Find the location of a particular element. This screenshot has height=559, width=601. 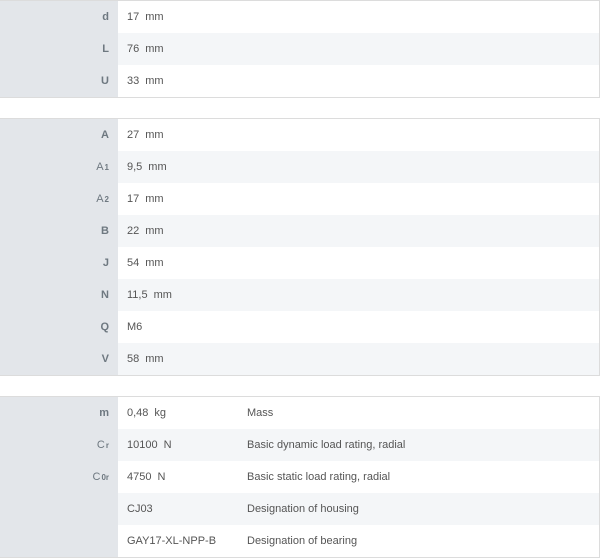

table-row: L 76 mm is located at coordinates (299, 49).